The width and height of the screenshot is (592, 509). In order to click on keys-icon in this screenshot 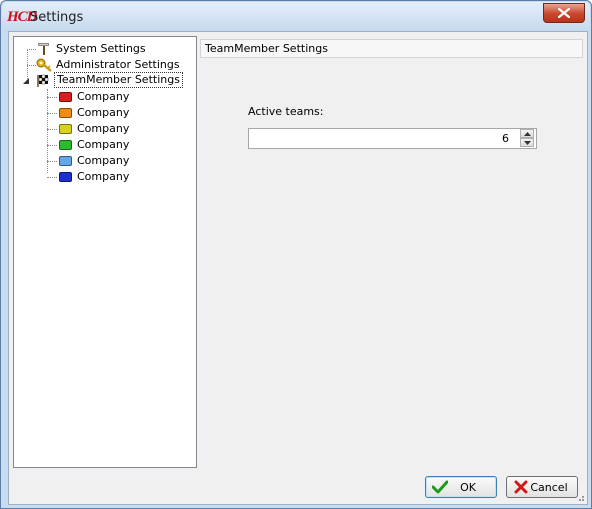, I will do `click(44, 65)`.